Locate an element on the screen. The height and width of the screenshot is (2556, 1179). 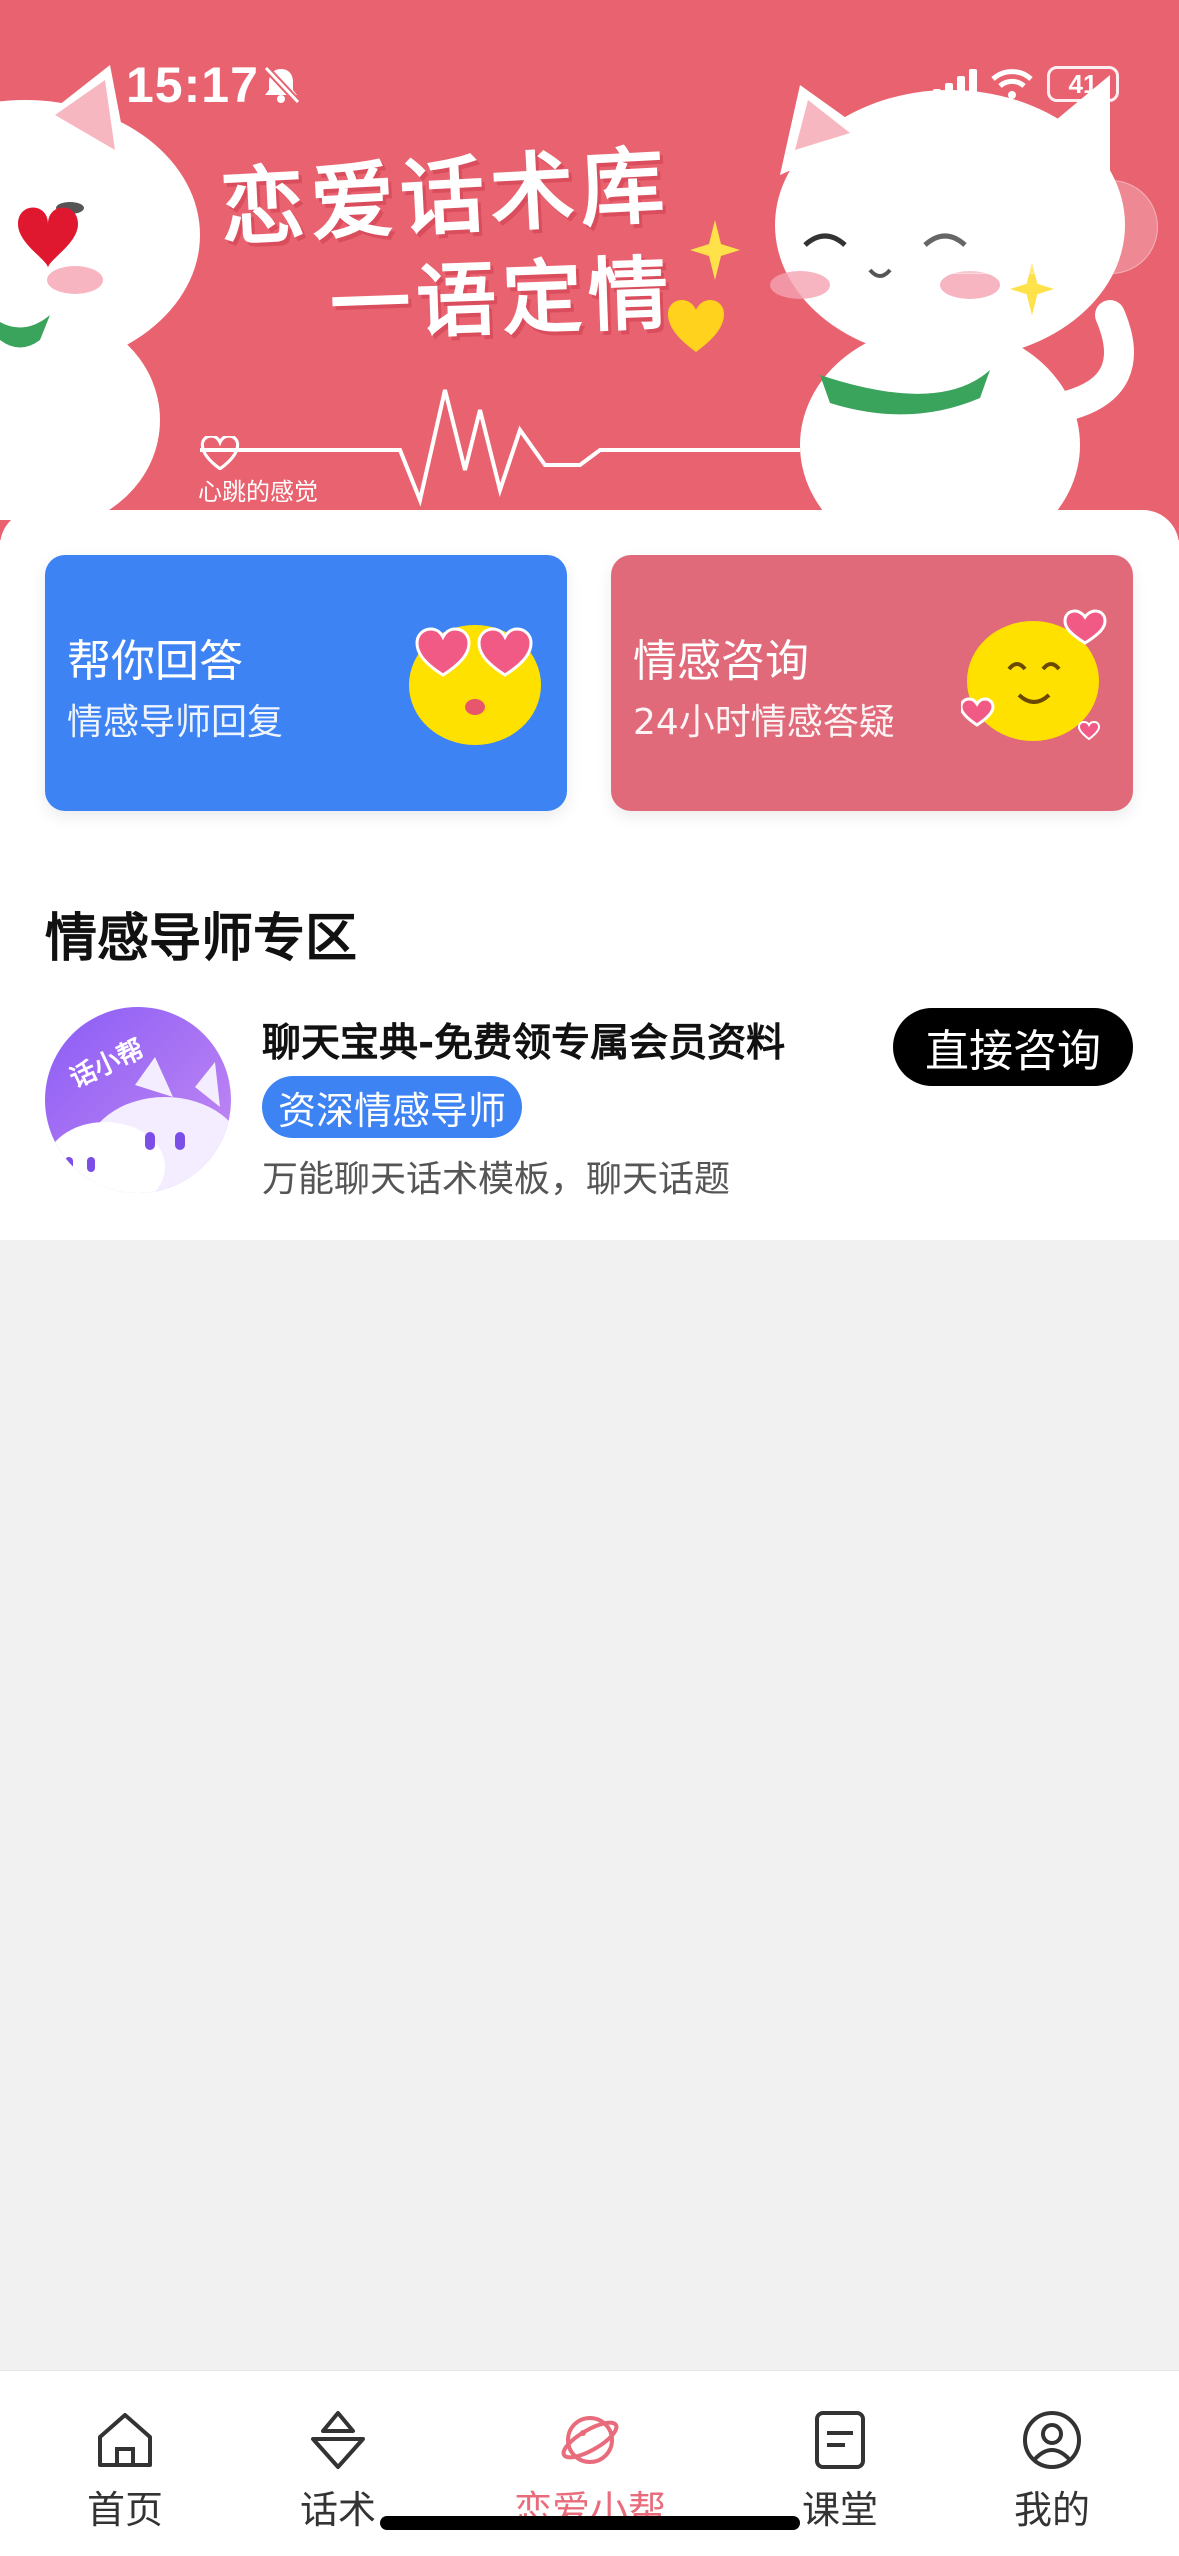
home-icon is located at coordinates (125, 2440).